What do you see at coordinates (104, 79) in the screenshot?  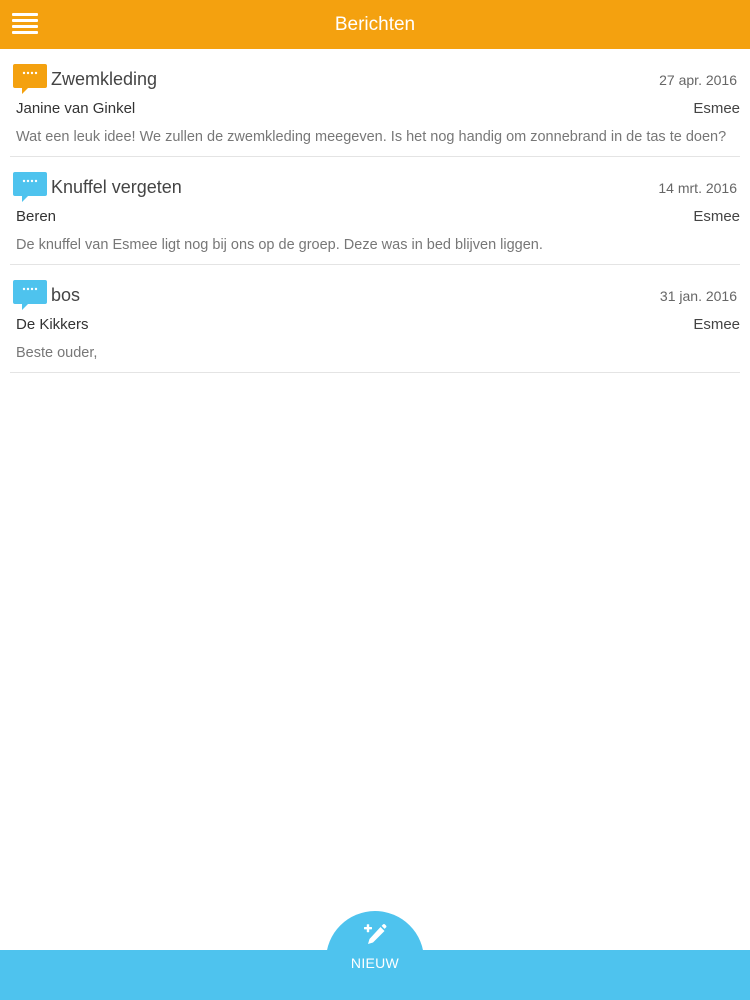 I see `message-subject: Zwemkleding` at bounding box center [104, 79].